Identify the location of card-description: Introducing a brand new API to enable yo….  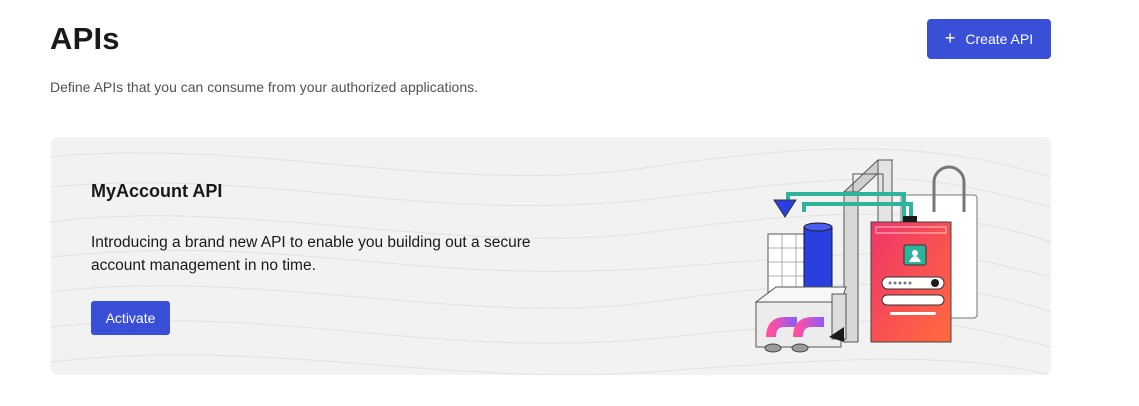
(311, 254).